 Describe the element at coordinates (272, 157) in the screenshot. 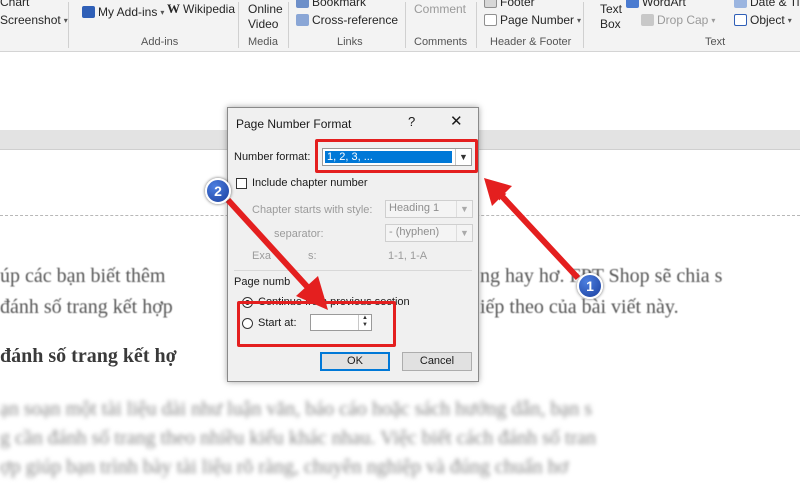

I see `number-format-label: Number format:` at that location.